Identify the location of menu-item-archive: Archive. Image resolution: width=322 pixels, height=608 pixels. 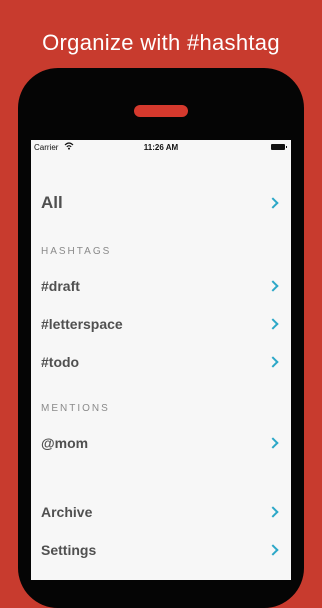
(161, 512).